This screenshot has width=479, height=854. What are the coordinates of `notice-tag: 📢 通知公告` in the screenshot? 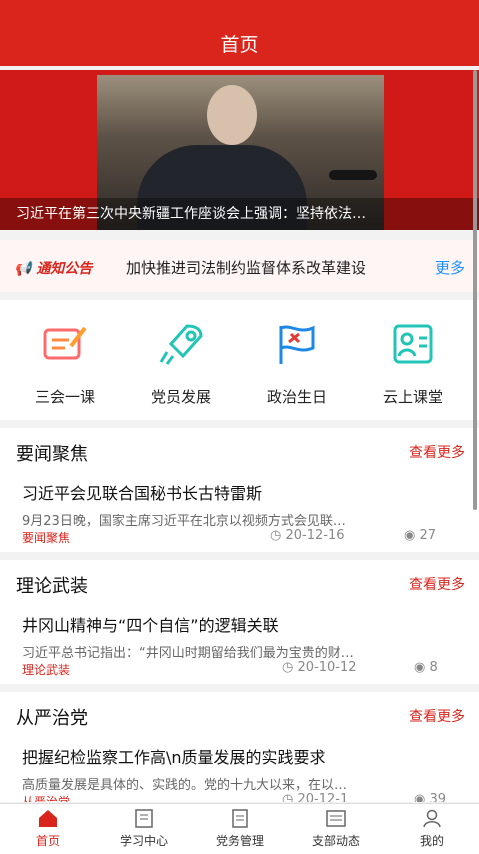 It's located at (53, 269).